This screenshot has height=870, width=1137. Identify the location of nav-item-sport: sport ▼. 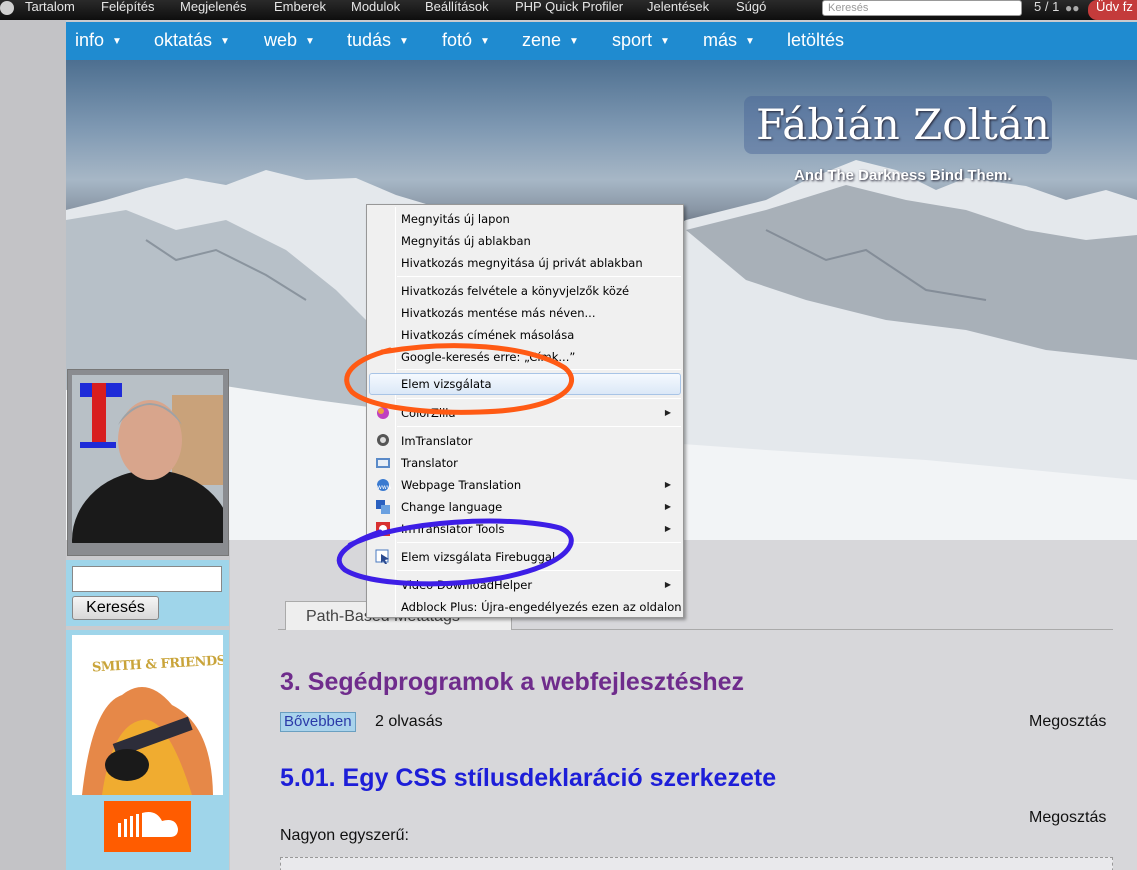
(641, 40).